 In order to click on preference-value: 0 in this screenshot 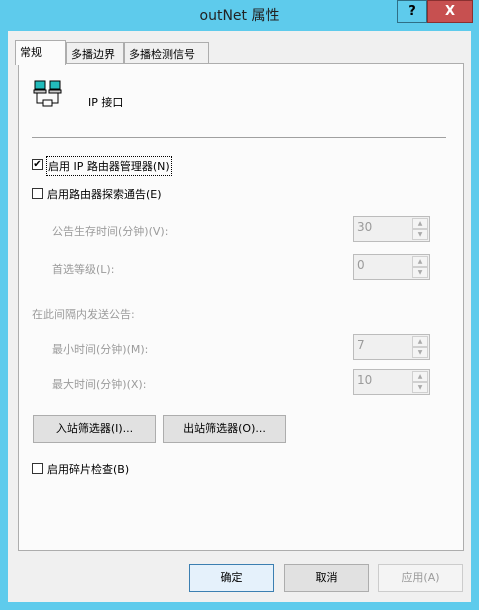, I will do `click(361, 265)`.